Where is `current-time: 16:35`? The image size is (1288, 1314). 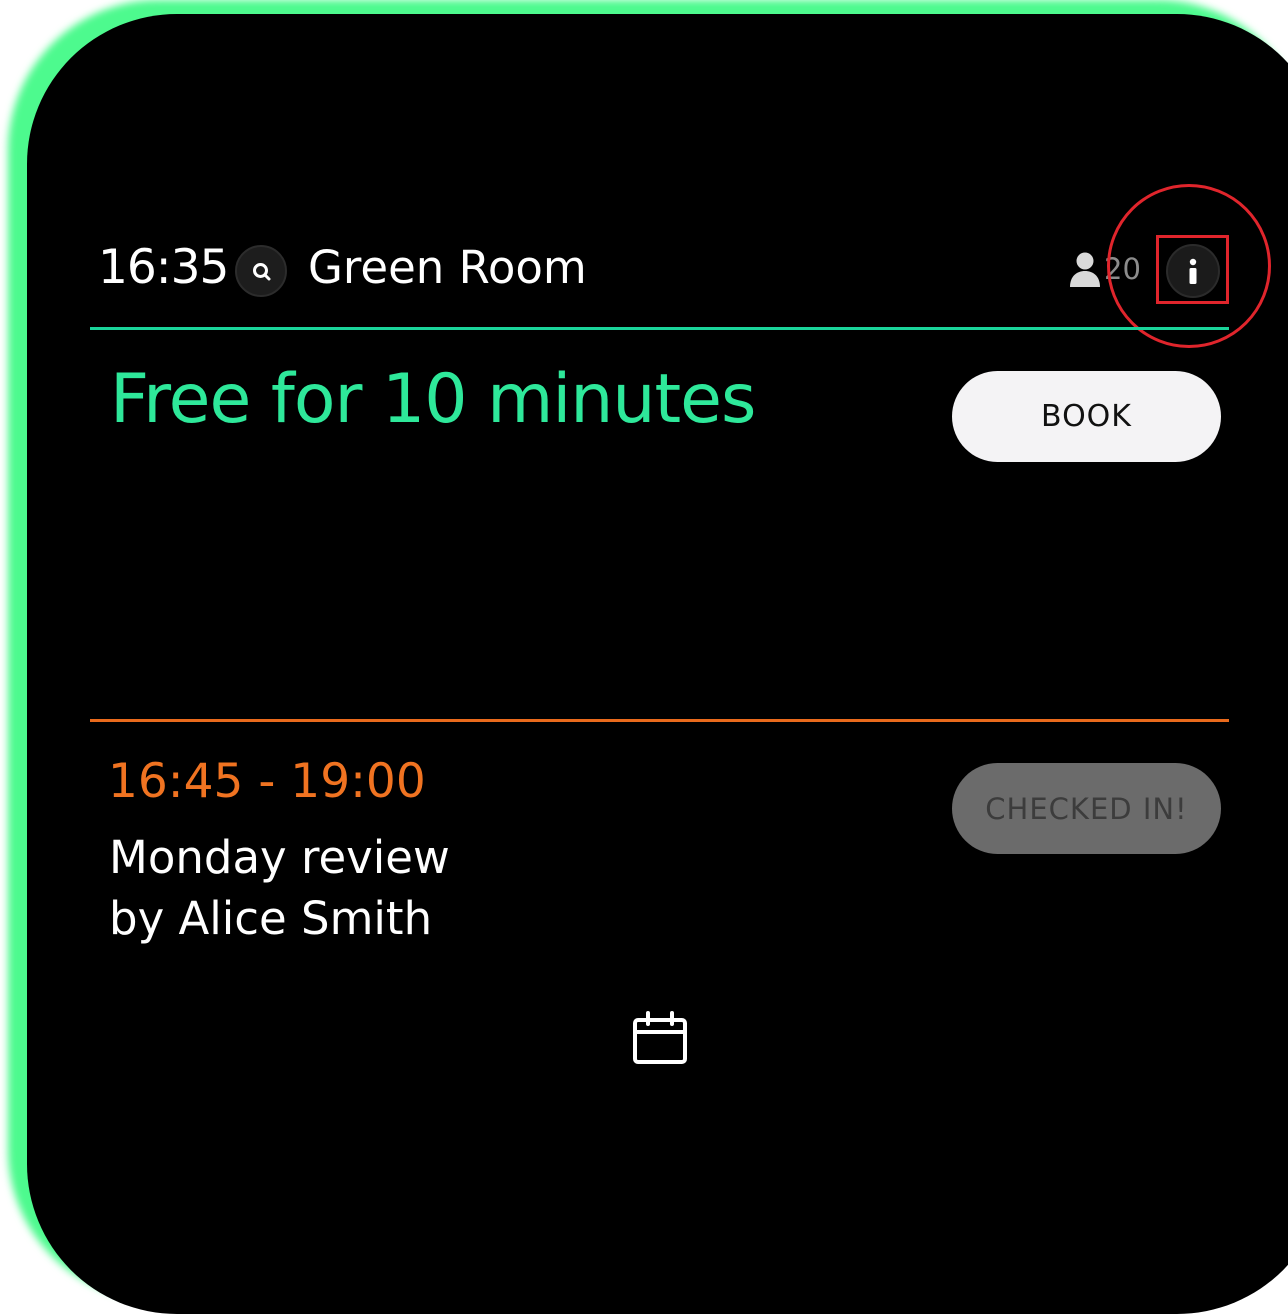 current-time: 16:35 is located at coordinates (163, 267).